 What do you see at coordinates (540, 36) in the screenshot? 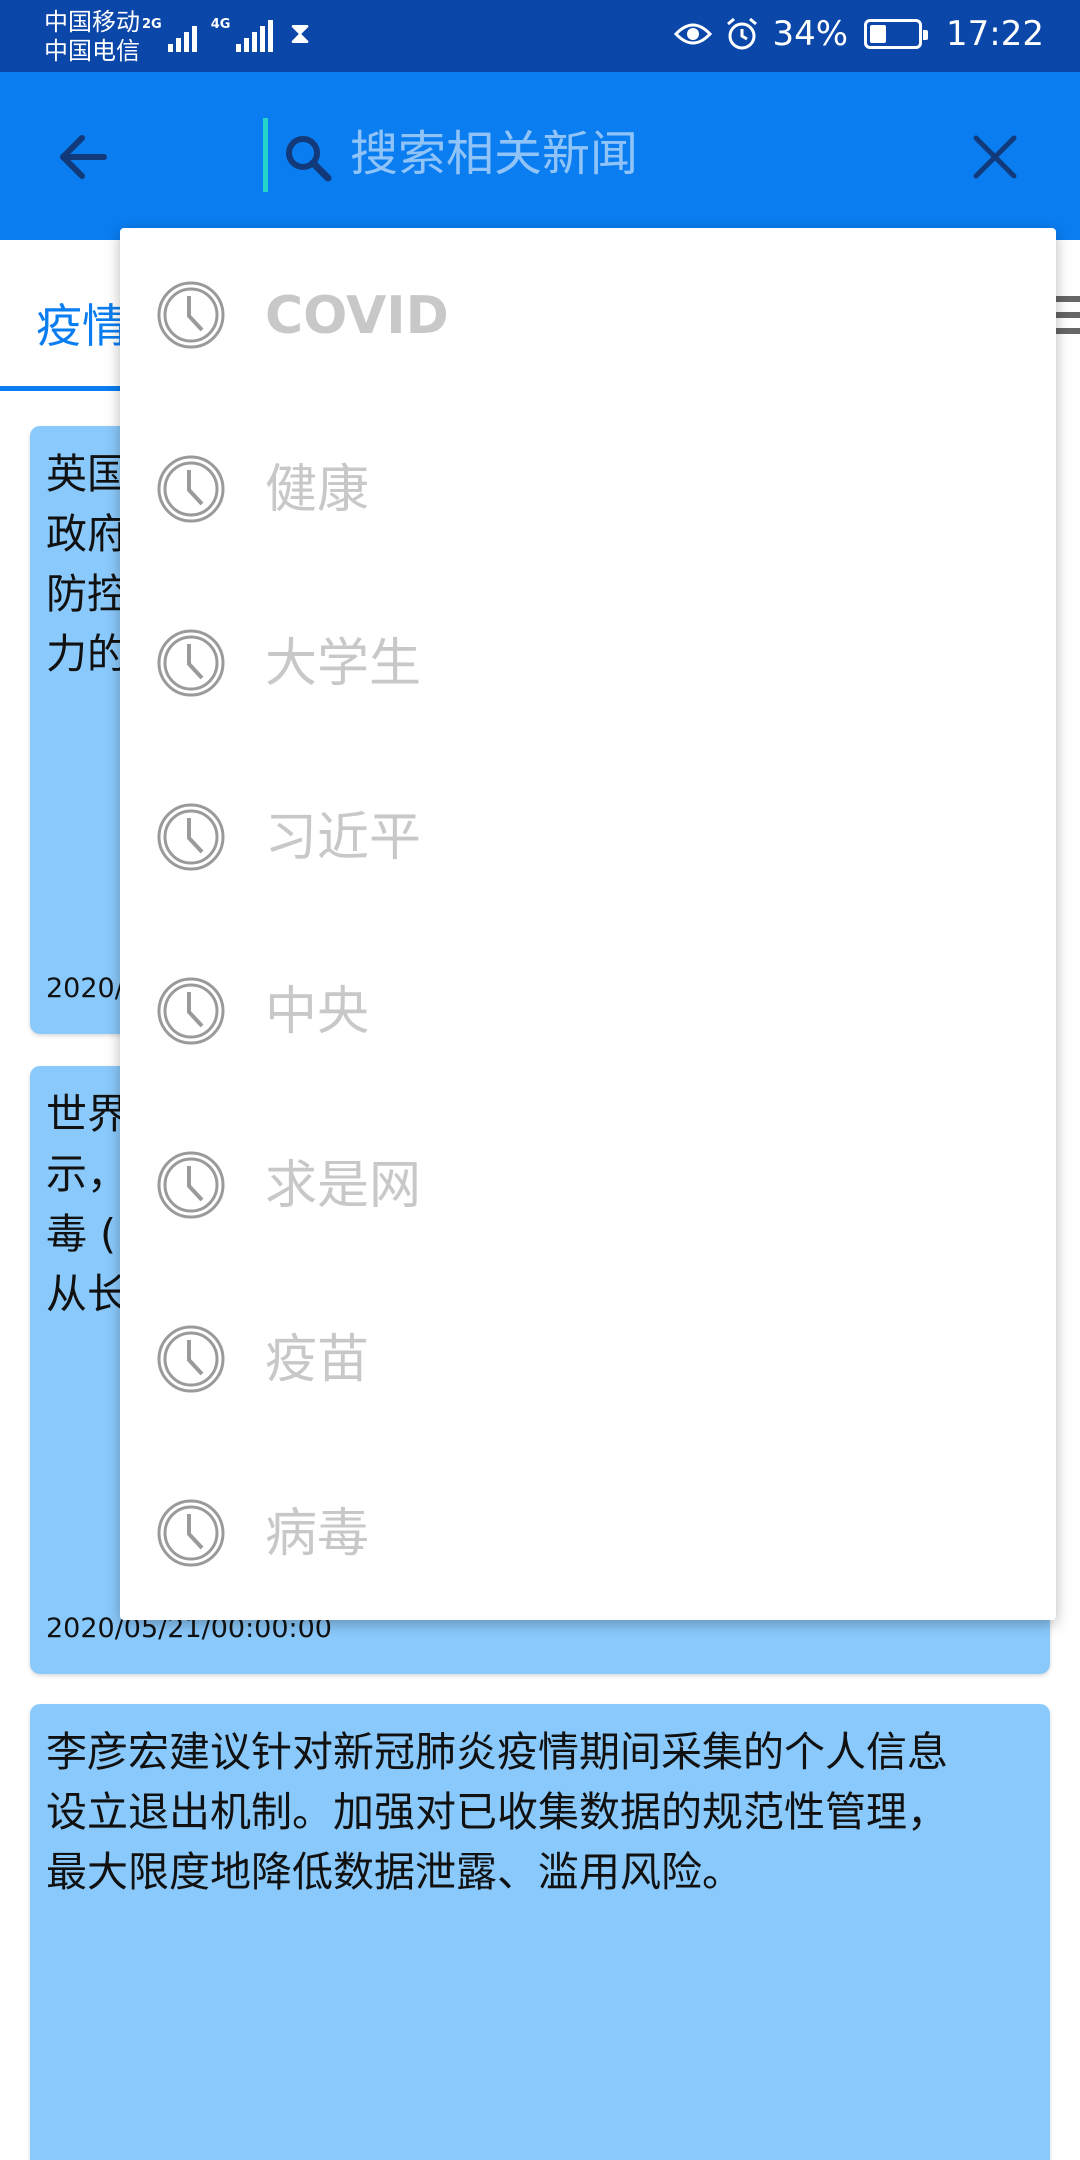
I see `status-bar: 中国移动 中国电信 2G 4G ⧗ 34% 17:22` at bounding box center [540, 36].